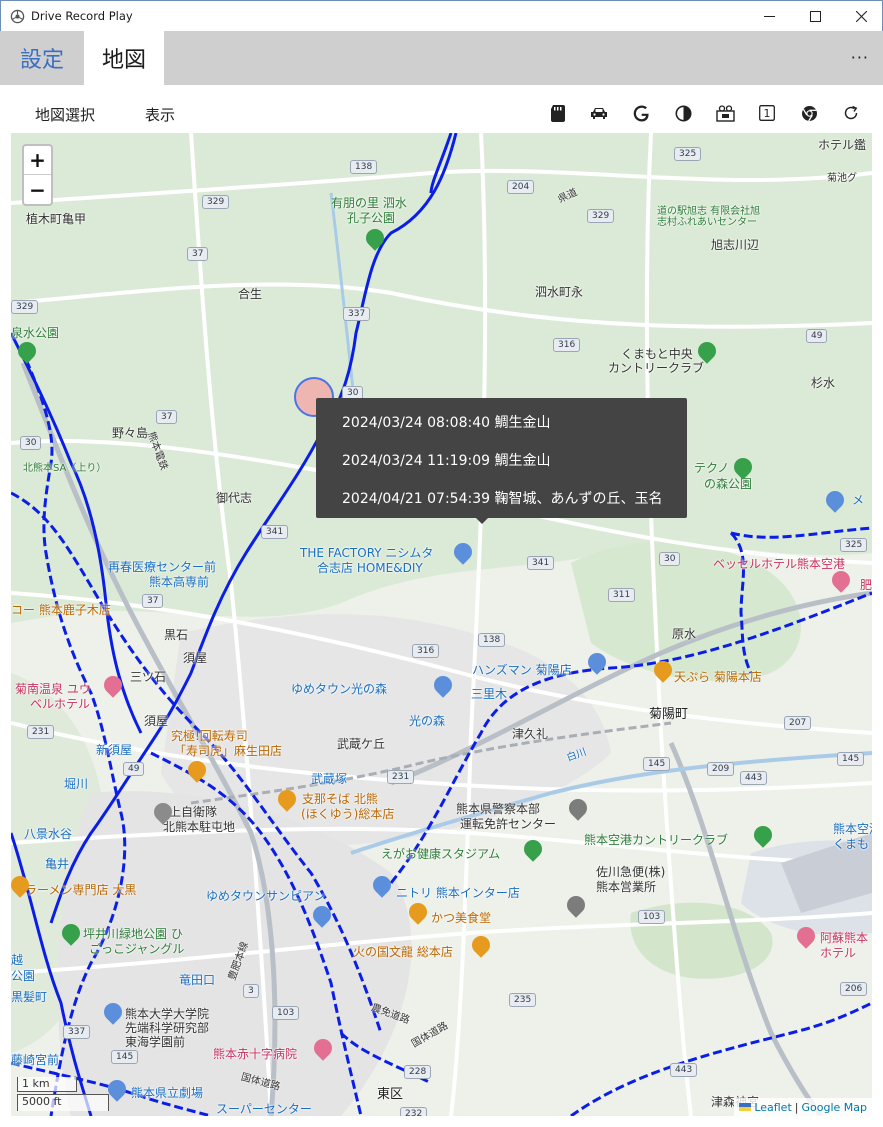 The height and width of the screenshot is (1127, 883). I want to click on contrast-icon, so click(683, 113).